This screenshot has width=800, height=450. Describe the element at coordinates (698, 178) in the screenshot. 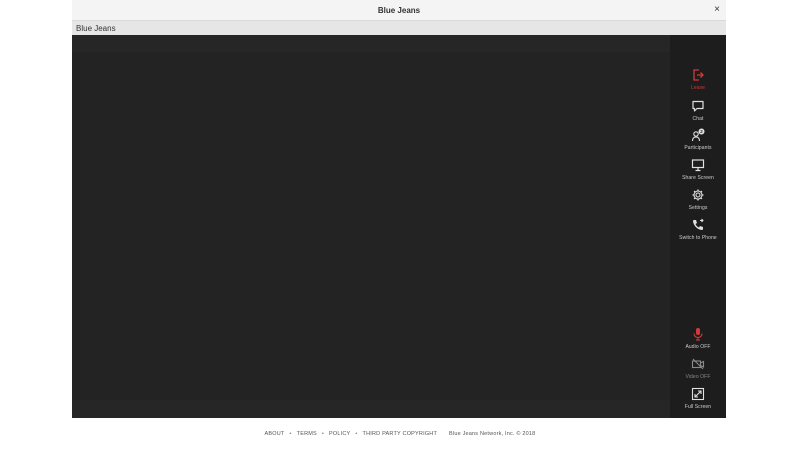

I see `share-screen-label: Share Screen` at that location.